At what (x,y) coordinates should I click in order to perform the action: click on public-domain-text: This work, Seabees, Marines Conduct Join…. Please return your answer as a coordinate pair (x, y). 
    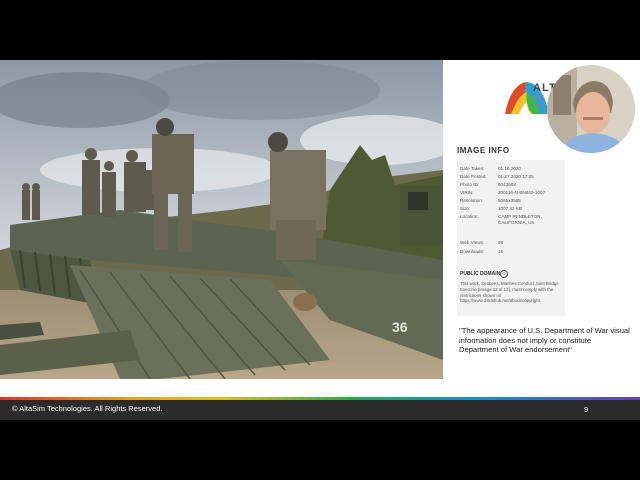
    Looking at the image, I should click on (509, 292).